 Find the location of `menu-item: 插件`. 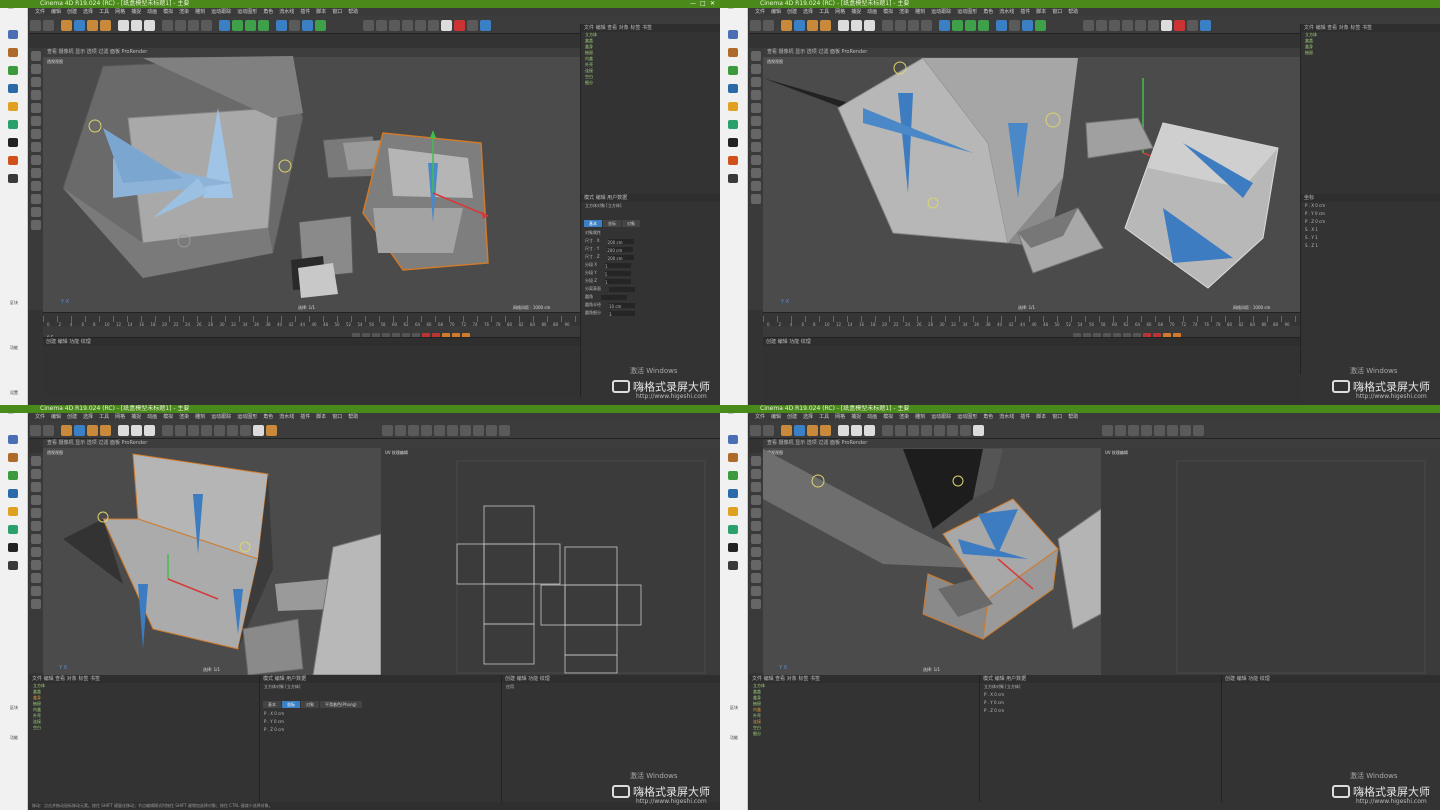

menu-item: 插件 is located at coordinates (1025, 417).